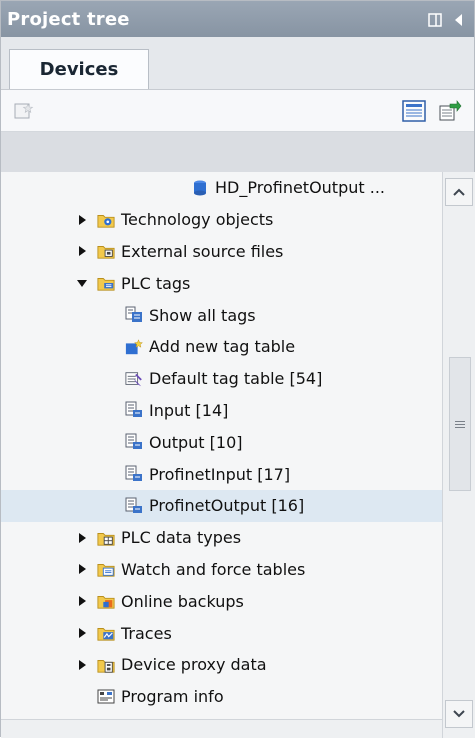 This screenshot has width=475, height=738. What do you see at coordinates (435, 19) in the screenshot?
I see `dock-toggle-icon` at bounding box center [435, 19].